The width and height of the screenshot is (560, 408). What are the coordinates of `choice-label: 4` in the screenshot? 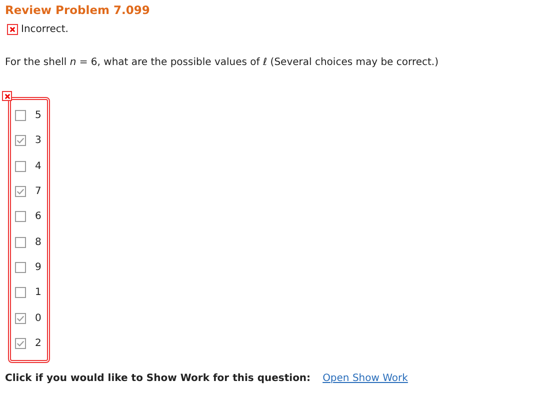 It's located at (38, 166).